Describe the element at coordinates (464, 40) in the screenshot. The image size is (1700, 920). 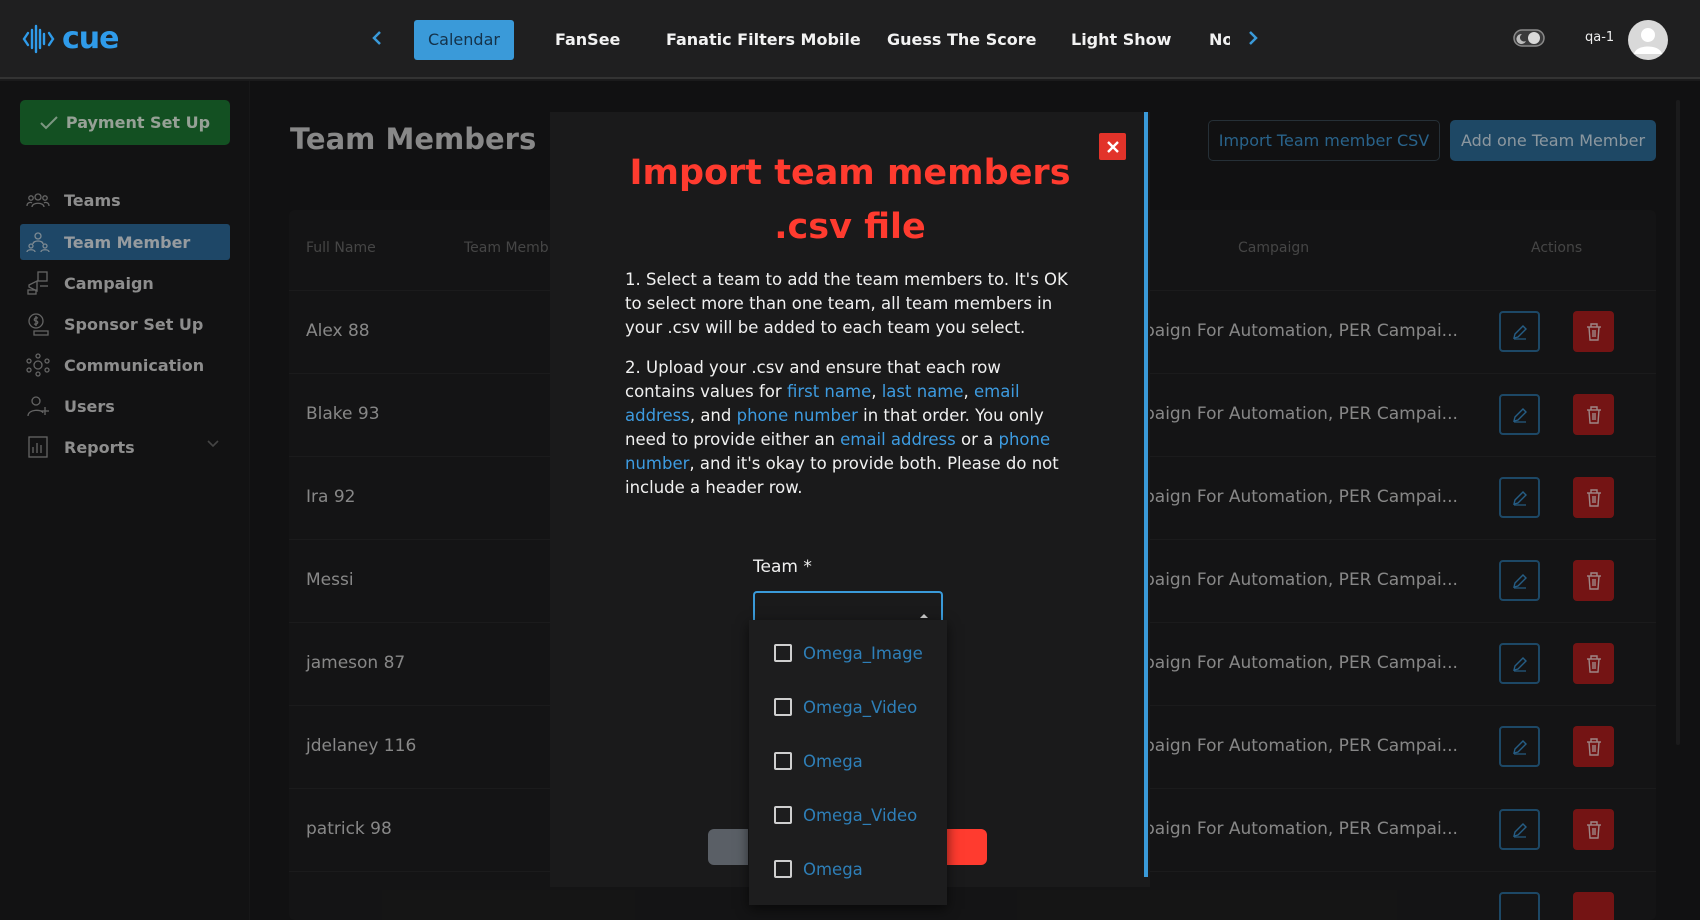
I see `tab-calendar: Calendar` at that location.